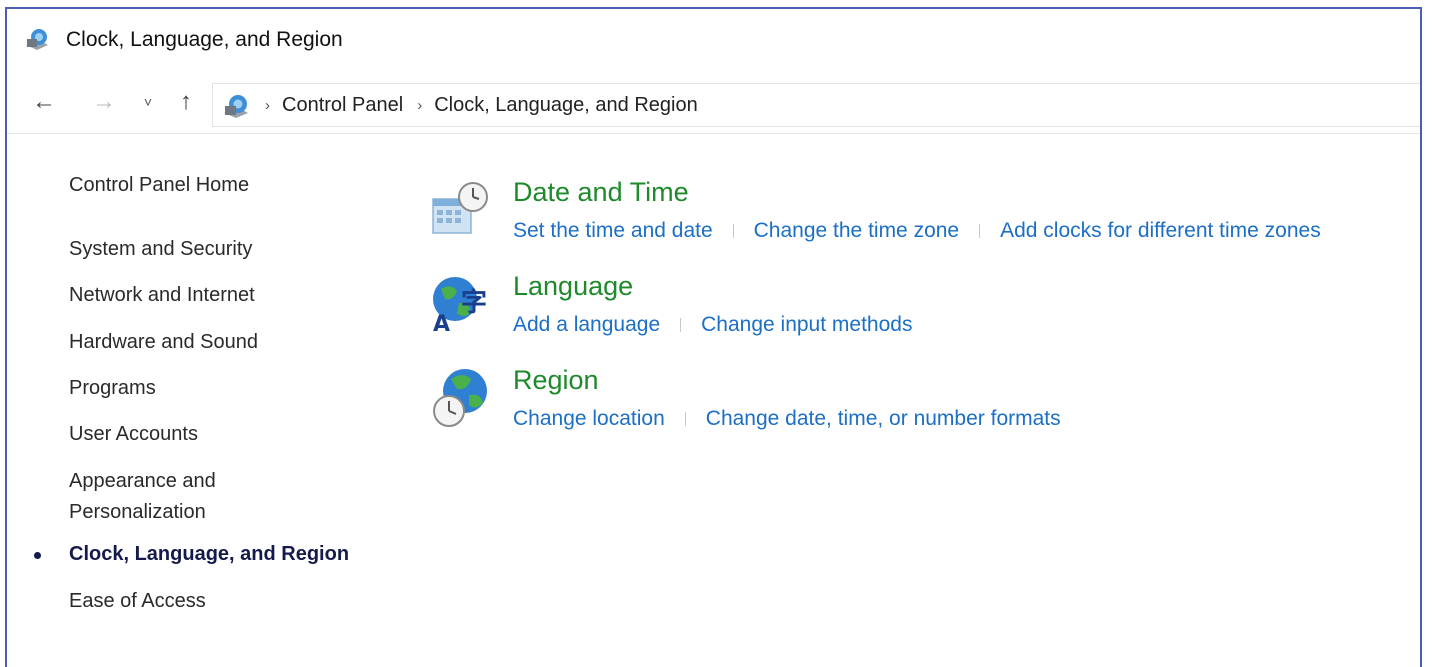  I want to click on forward-button: →, so click(104, 102).